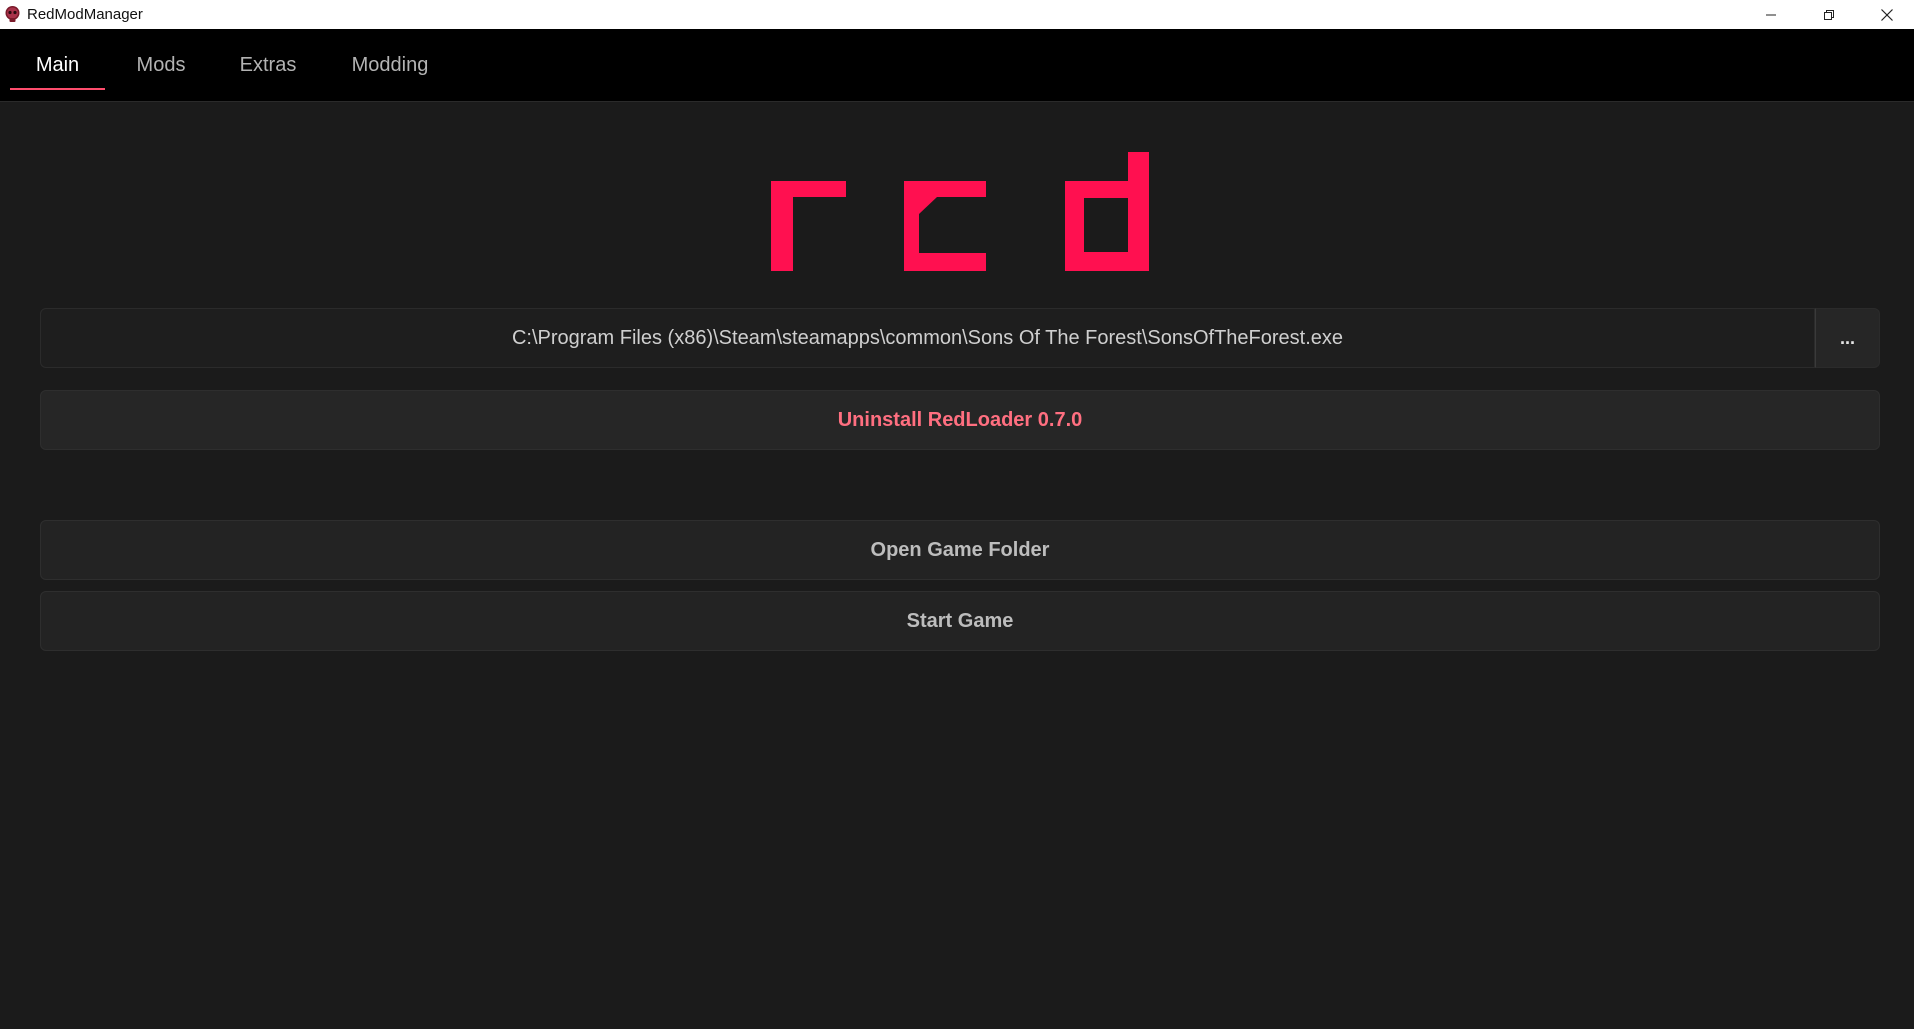  What do you see at coordinates (960, 211) in the screenshot?
I see `red-logo` at bounding box center [960, 211].